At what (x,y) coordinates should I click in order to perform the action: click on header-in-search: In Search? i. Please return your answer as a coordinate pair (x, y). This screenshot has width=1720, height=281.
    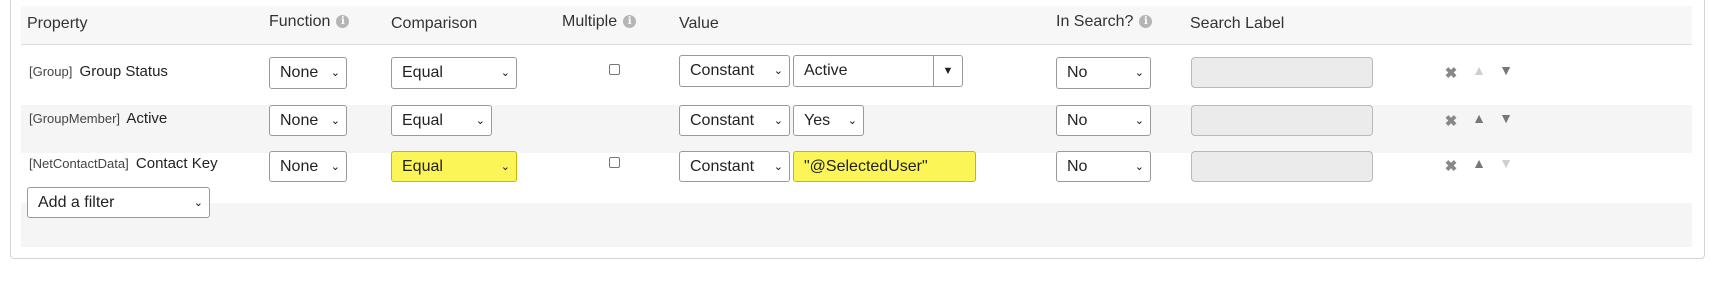
    Looking at the image, I should click on (1104, 22).